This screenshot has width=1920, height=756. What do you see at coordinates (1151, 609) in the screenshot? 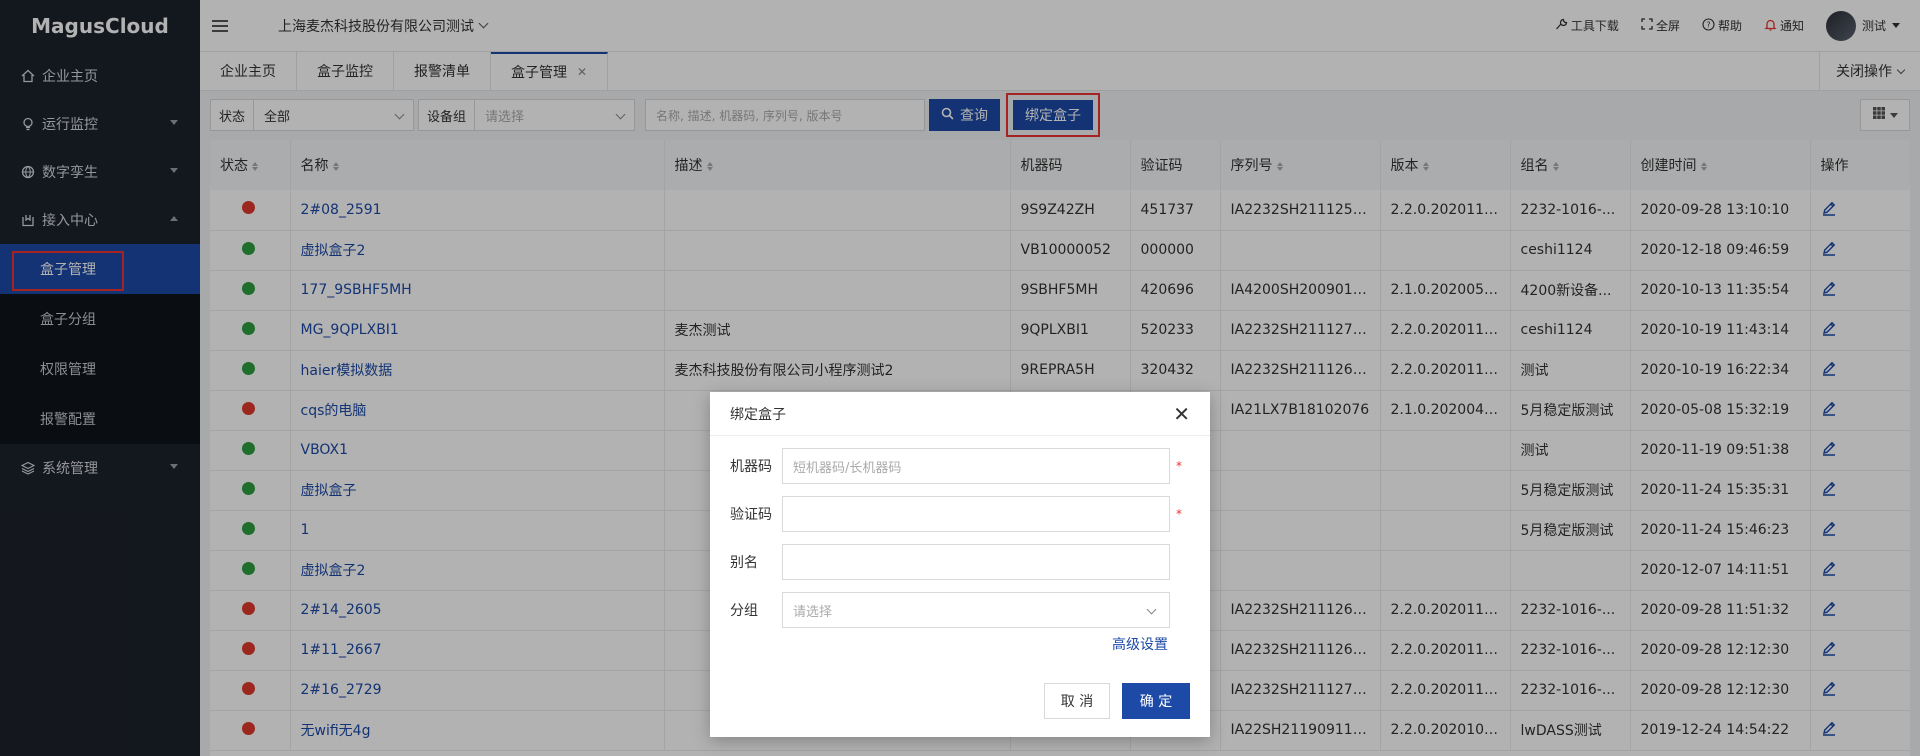
I see `chevron-down-icon` at bounding box center [1151, 609].